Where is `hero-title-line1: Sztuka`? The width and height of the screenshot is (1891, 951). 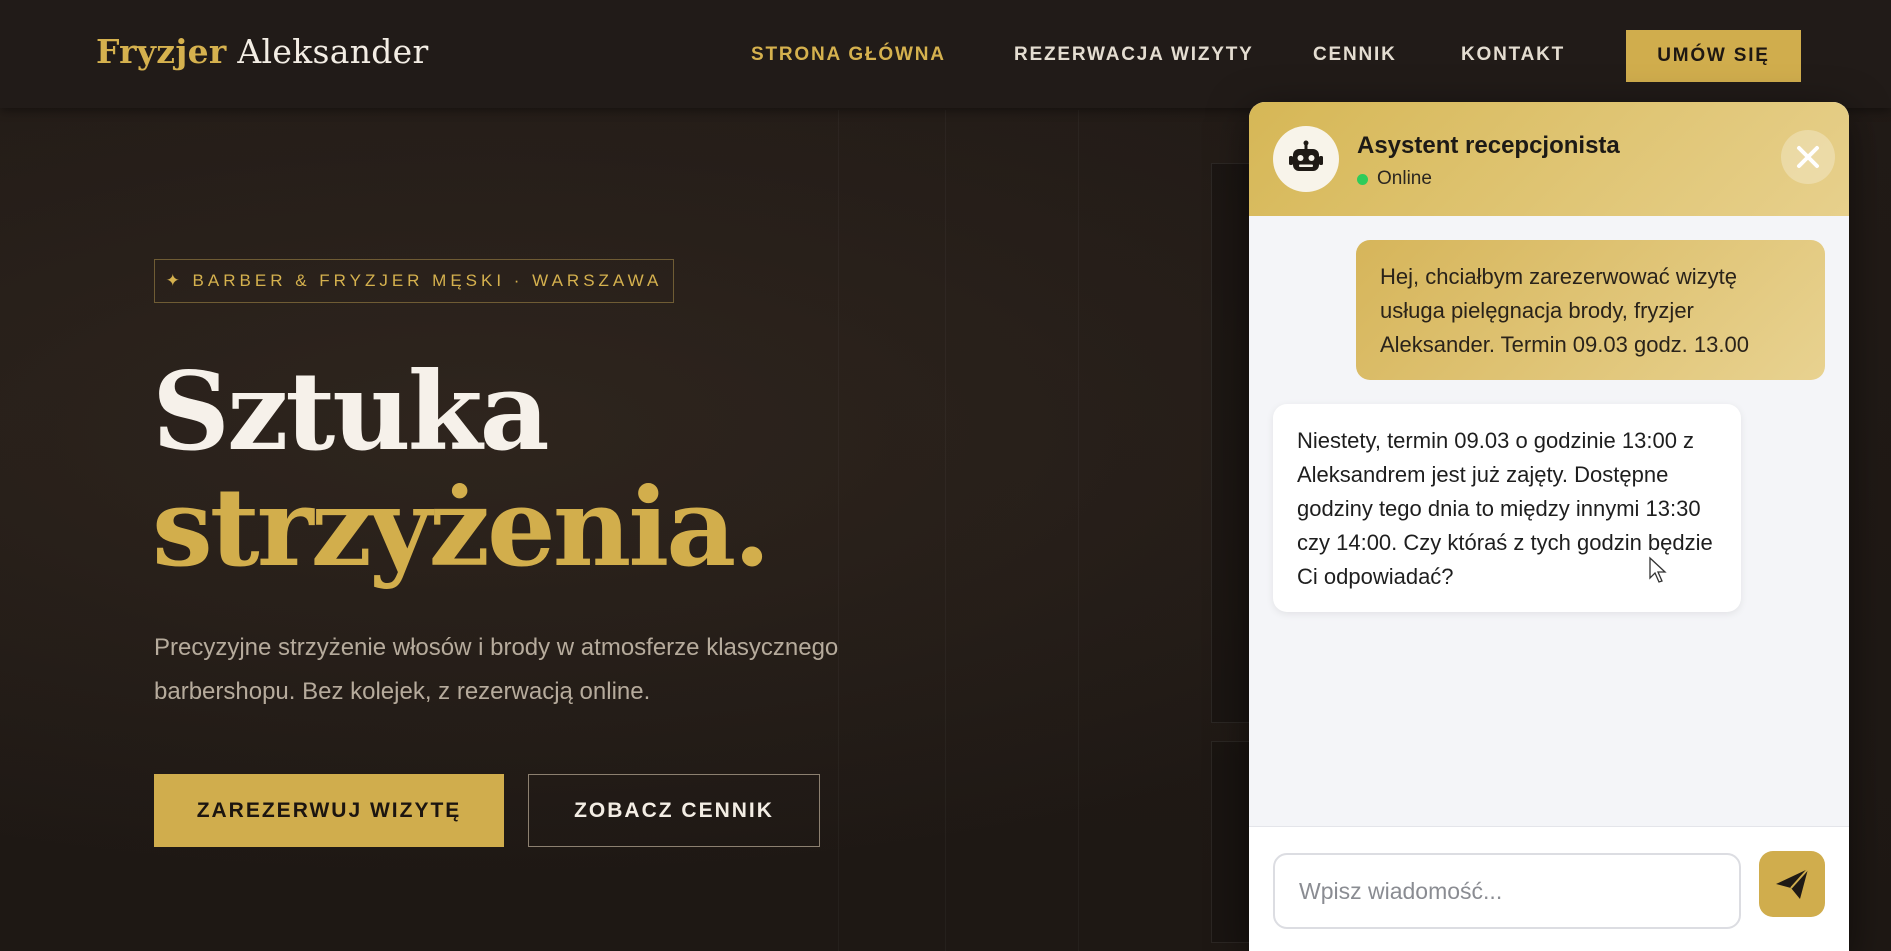 hero-title-line1: Sztuka is located at coordinates (351, 412).